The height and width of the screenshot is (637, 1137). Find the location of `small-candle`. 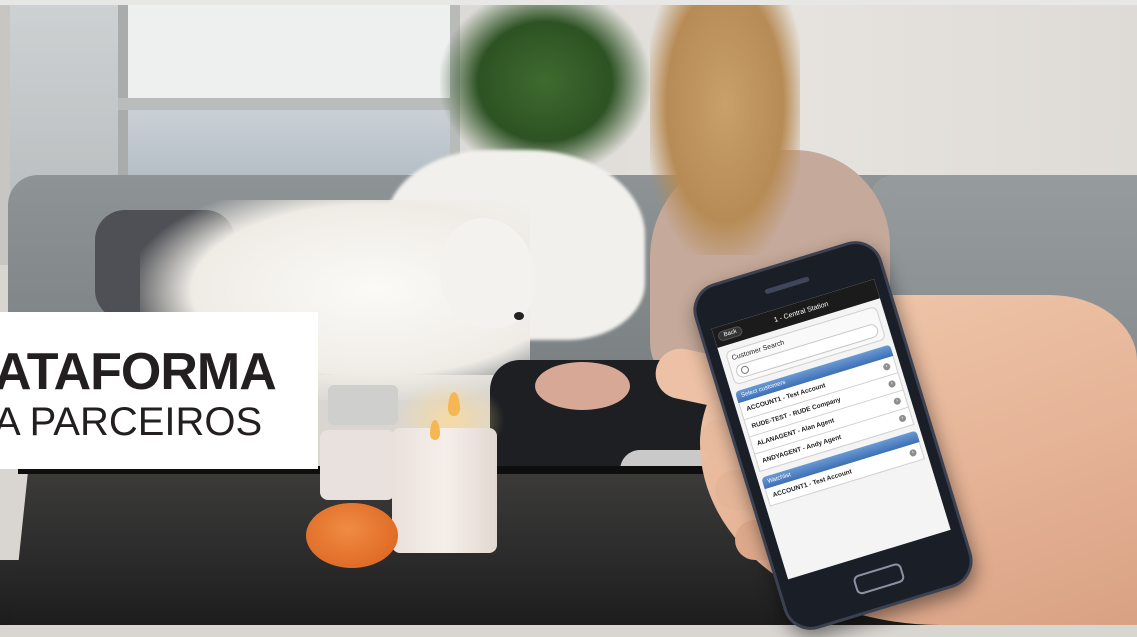

small-candle is located at coordinates (357, 465).